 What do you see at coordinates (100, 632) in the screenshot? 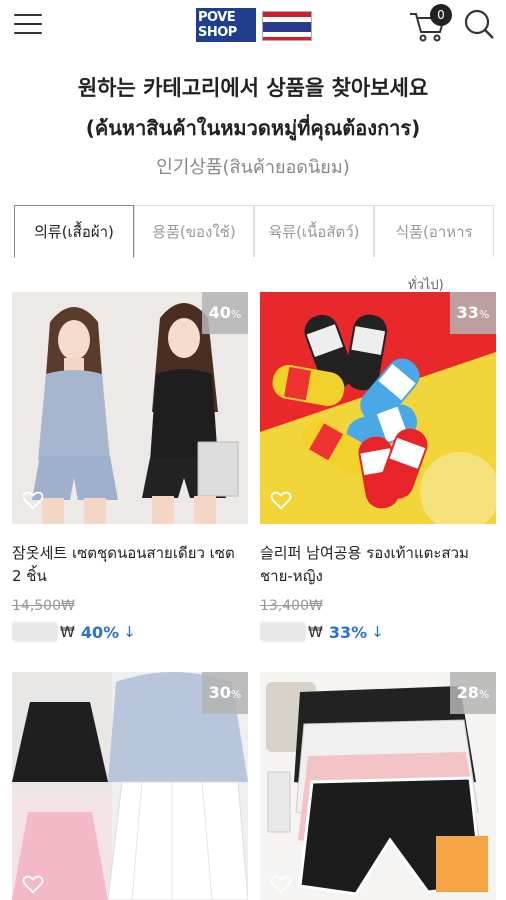
I see `discount-percent: 40%` at bounding box center [100, 632].